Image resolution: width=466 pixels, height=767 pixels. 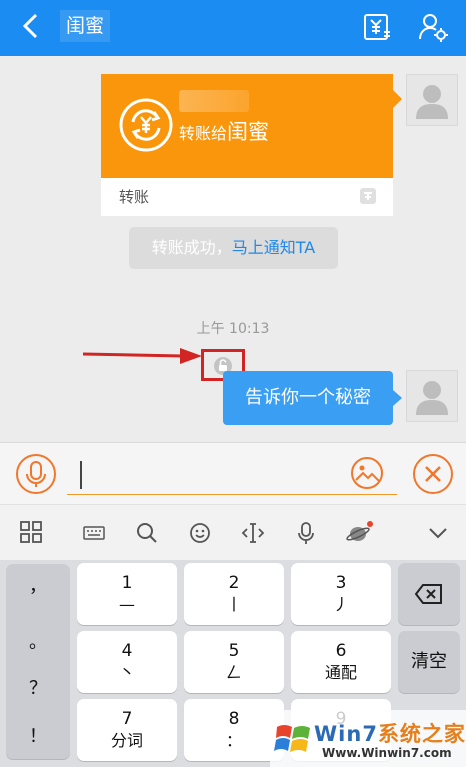 I want to click on transfer-recipient: 闺蜜, so click(x=248, y=132).